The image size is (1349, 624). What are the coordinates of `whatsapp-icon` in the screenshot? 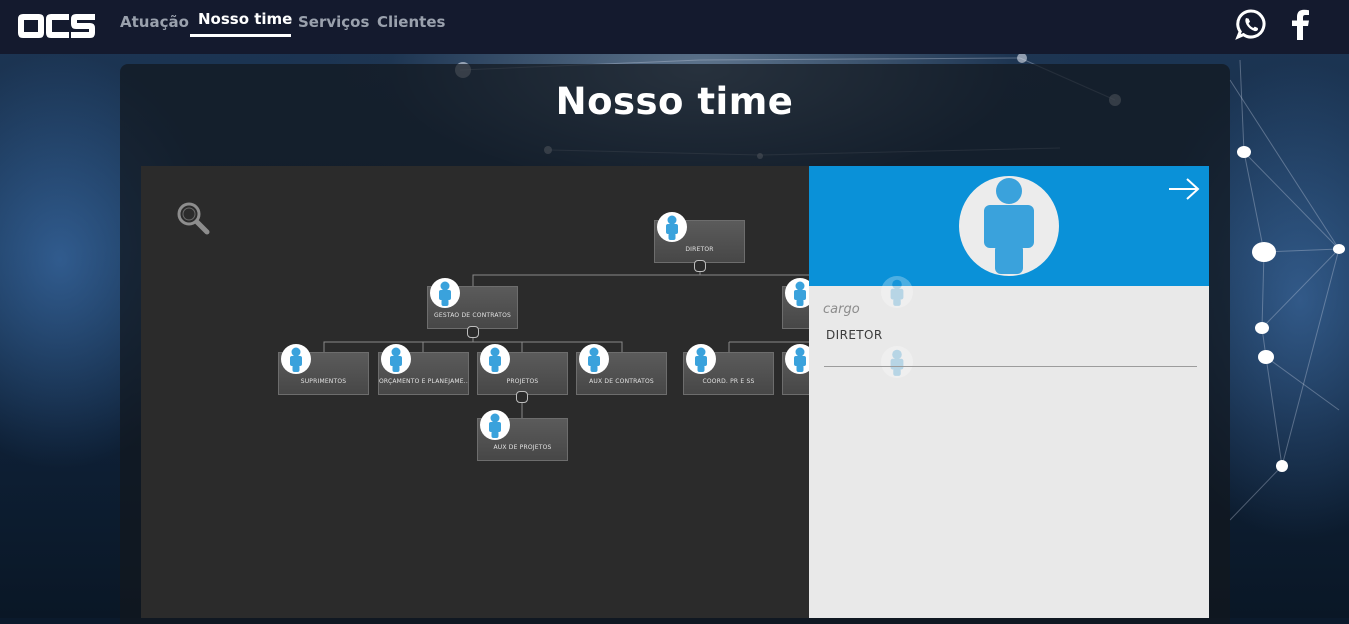 It's located at (1251, 27).